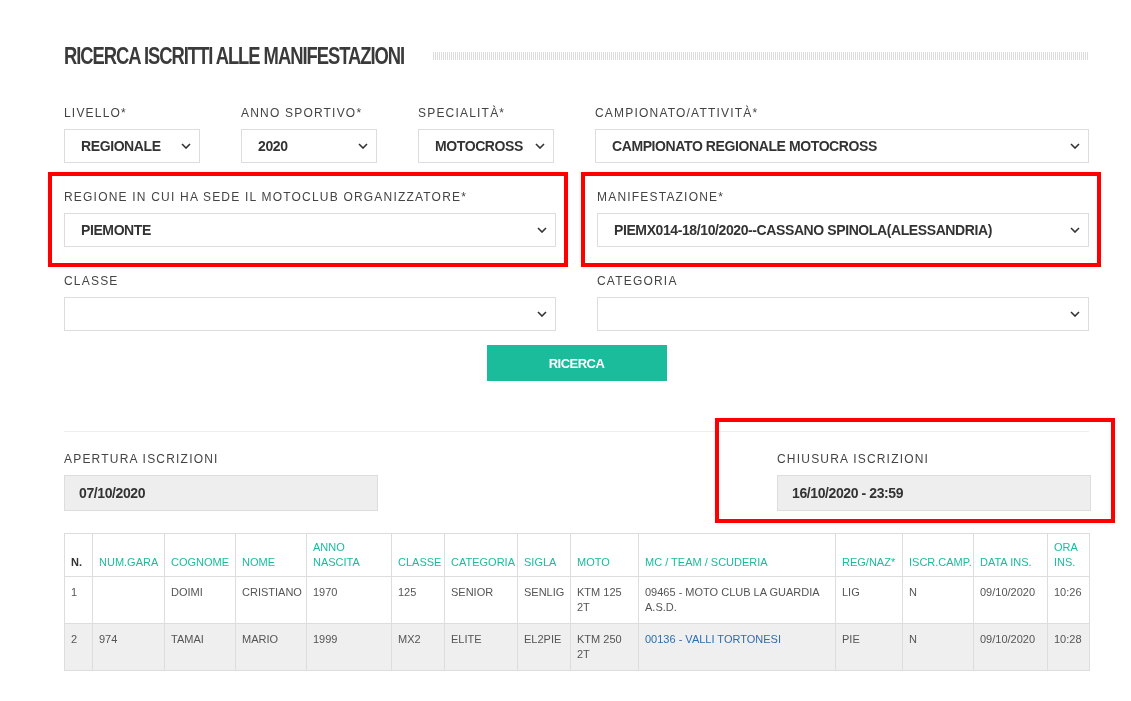 The height and width of the screenshot is (701, 1131). What do you see at coordinates (486, 146) in the screenshot?
I see `select-field: MOTOCROSS` at bounding box center [486, 146].